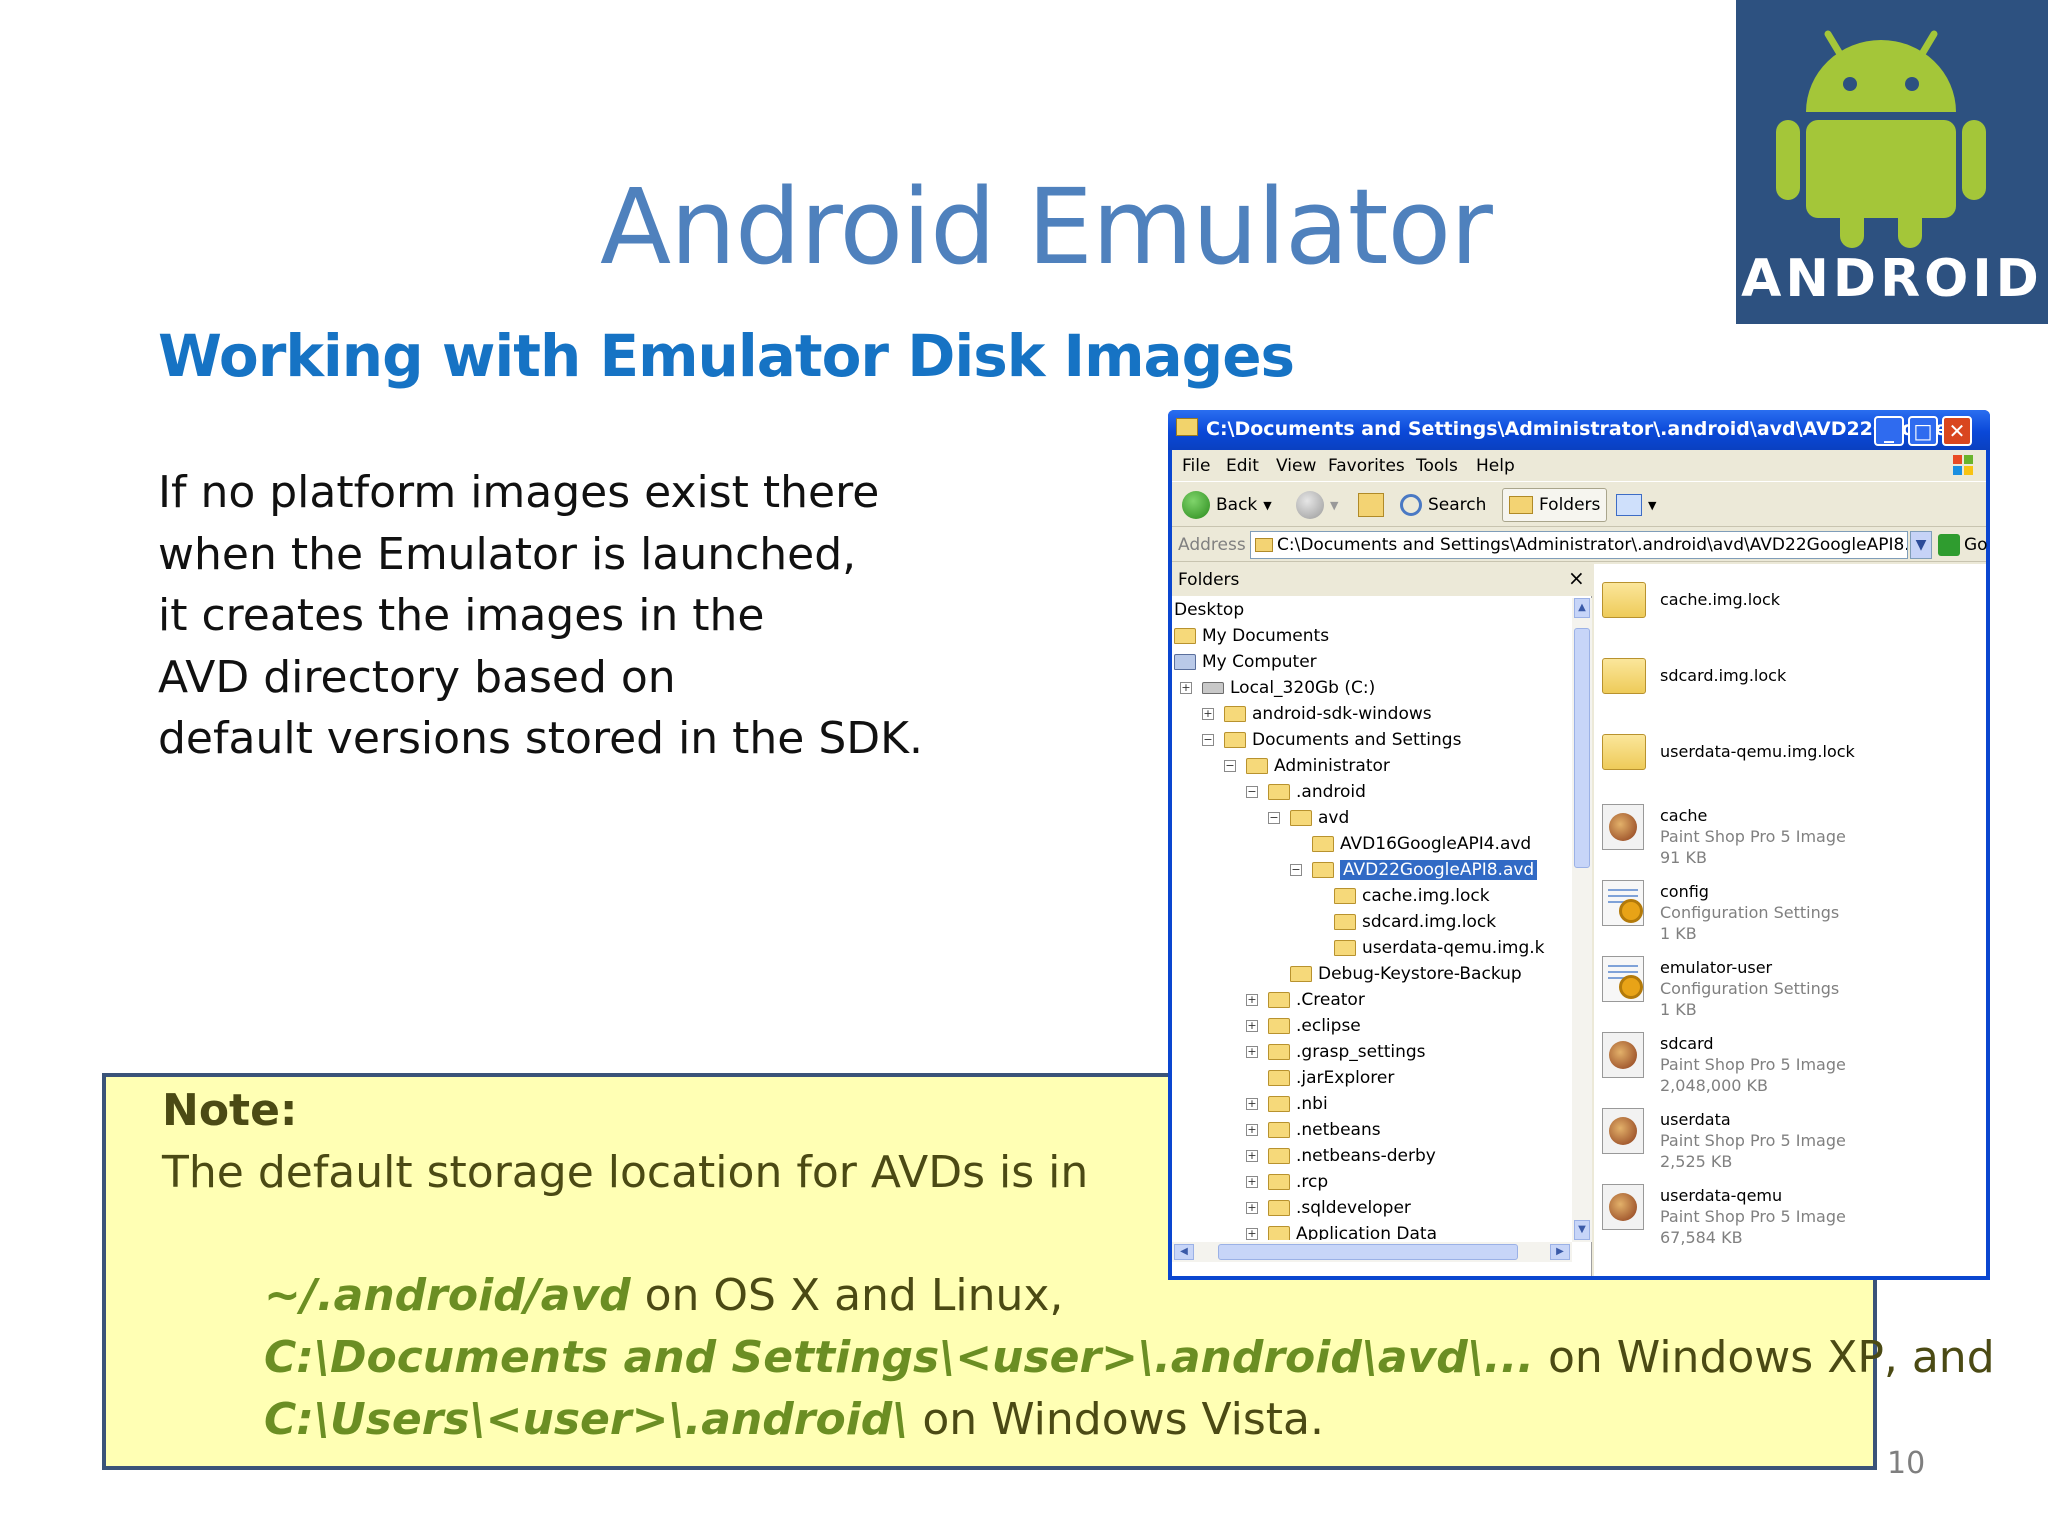  I want to click on tree-item: − .android, so click(1306, 792).